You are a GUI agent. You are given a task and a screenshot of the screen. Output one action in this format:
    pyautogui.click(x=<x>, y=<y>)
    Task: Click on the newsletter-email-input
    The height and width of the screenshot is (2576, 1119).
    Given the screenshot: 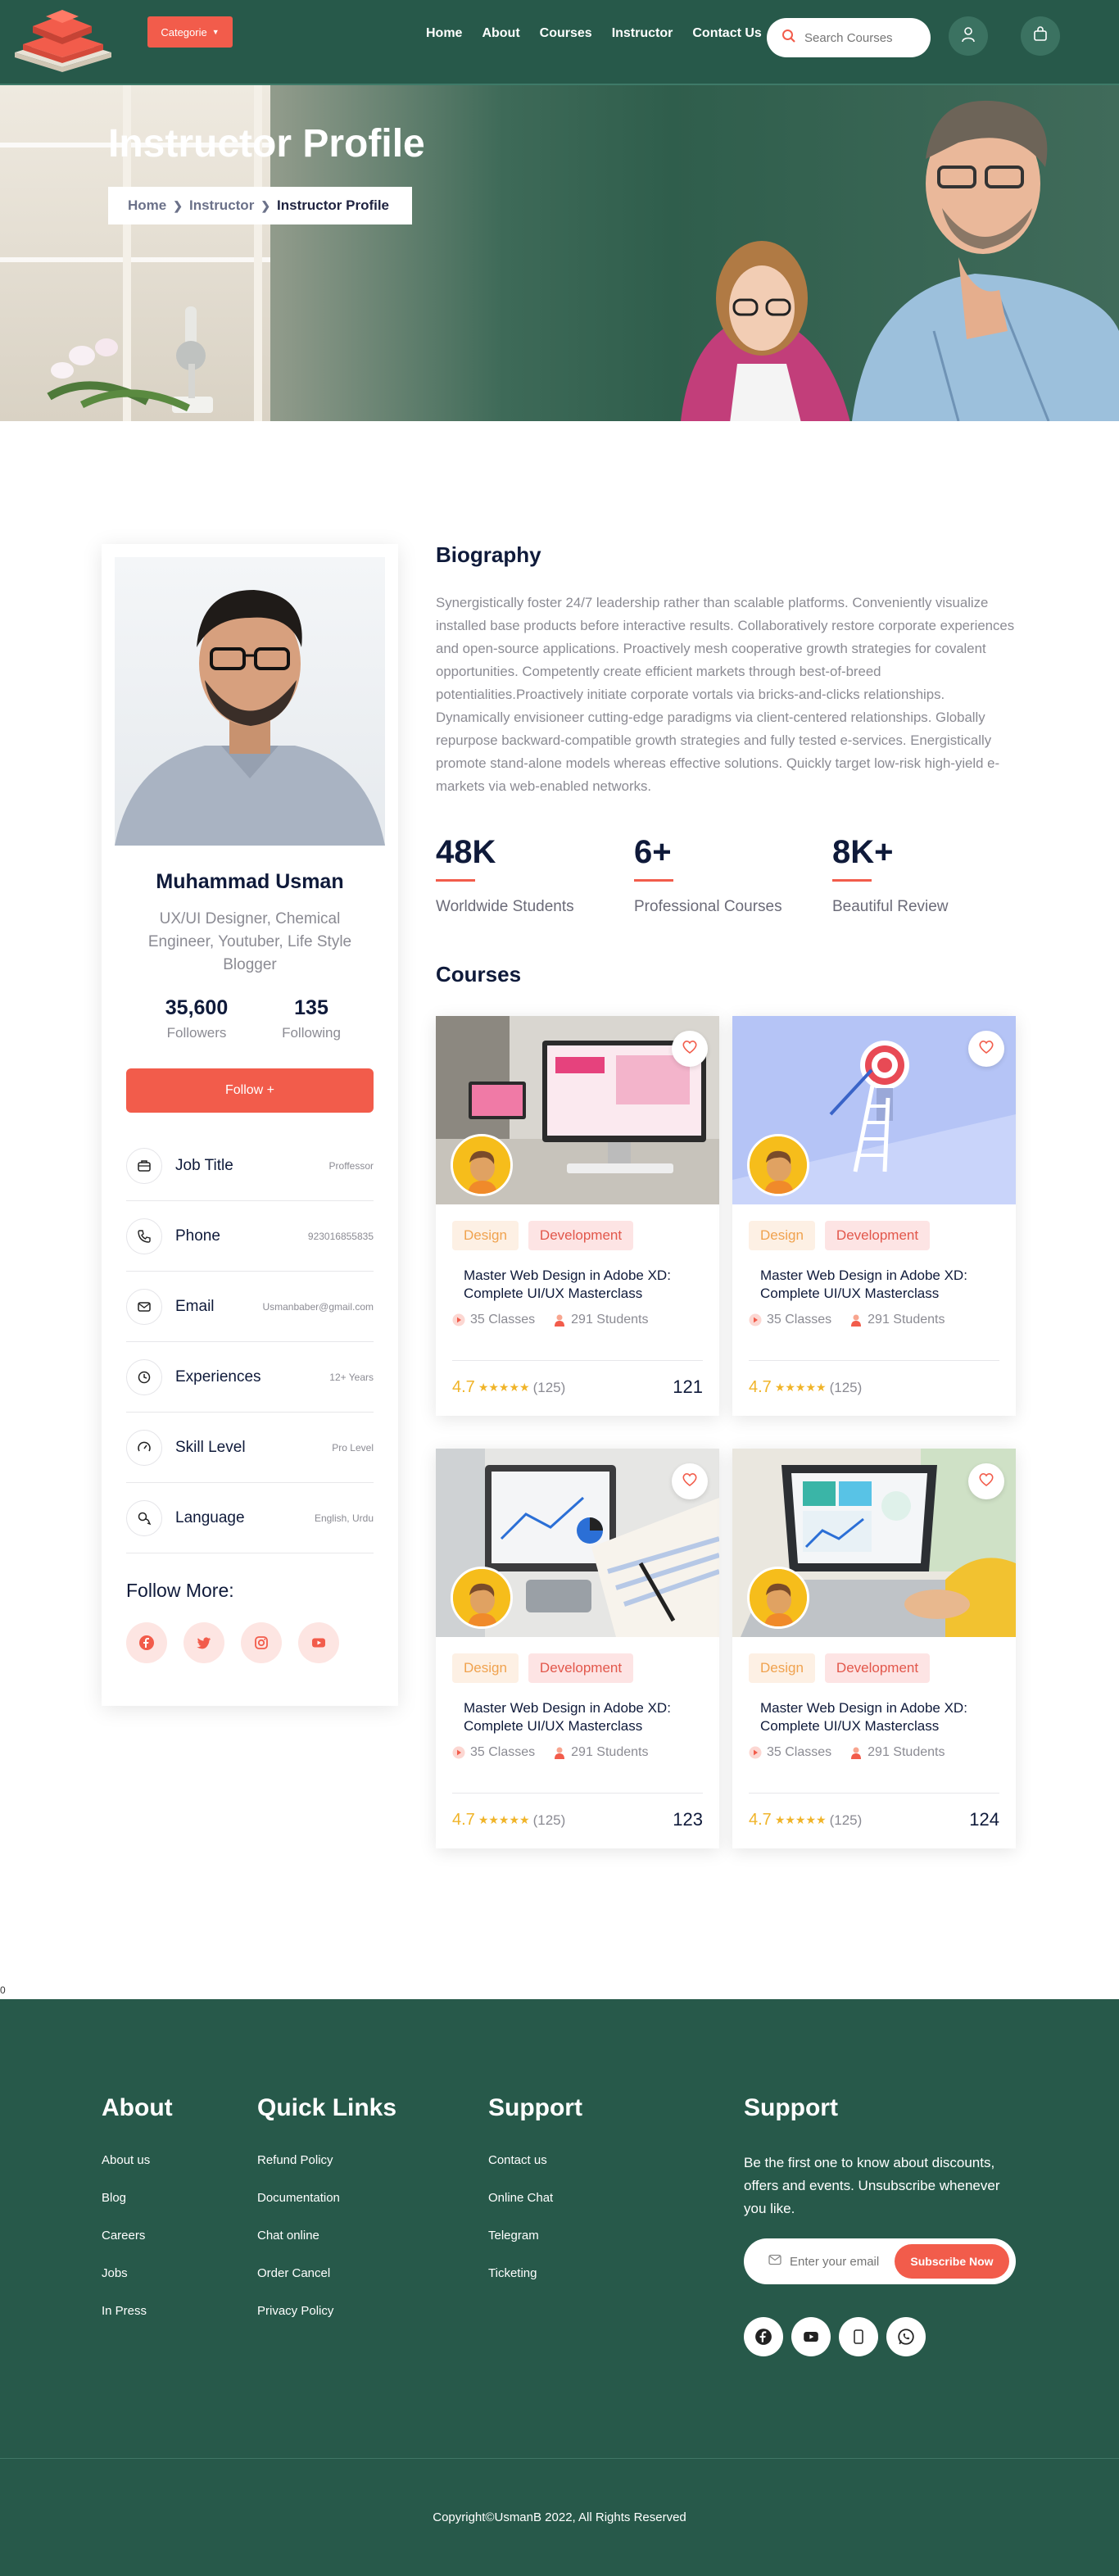 What is the action you would take?
    pyautogui.click(x=835, y=2261)
    